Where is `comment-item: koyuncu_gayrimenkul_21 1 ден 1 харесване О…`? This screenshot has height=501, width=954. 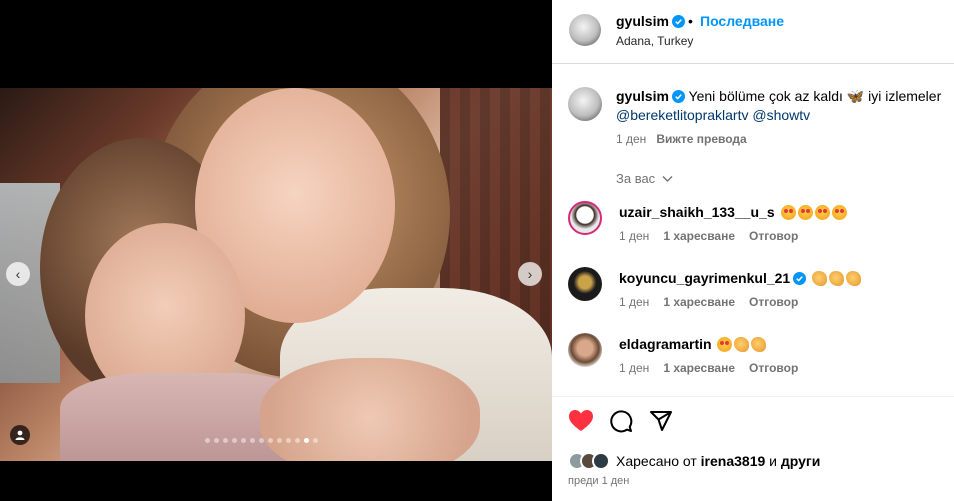 comment-item: koyuncu_gayrimenkul_21 1 ден 1 харесване О… is located at coordinates (753, 287).